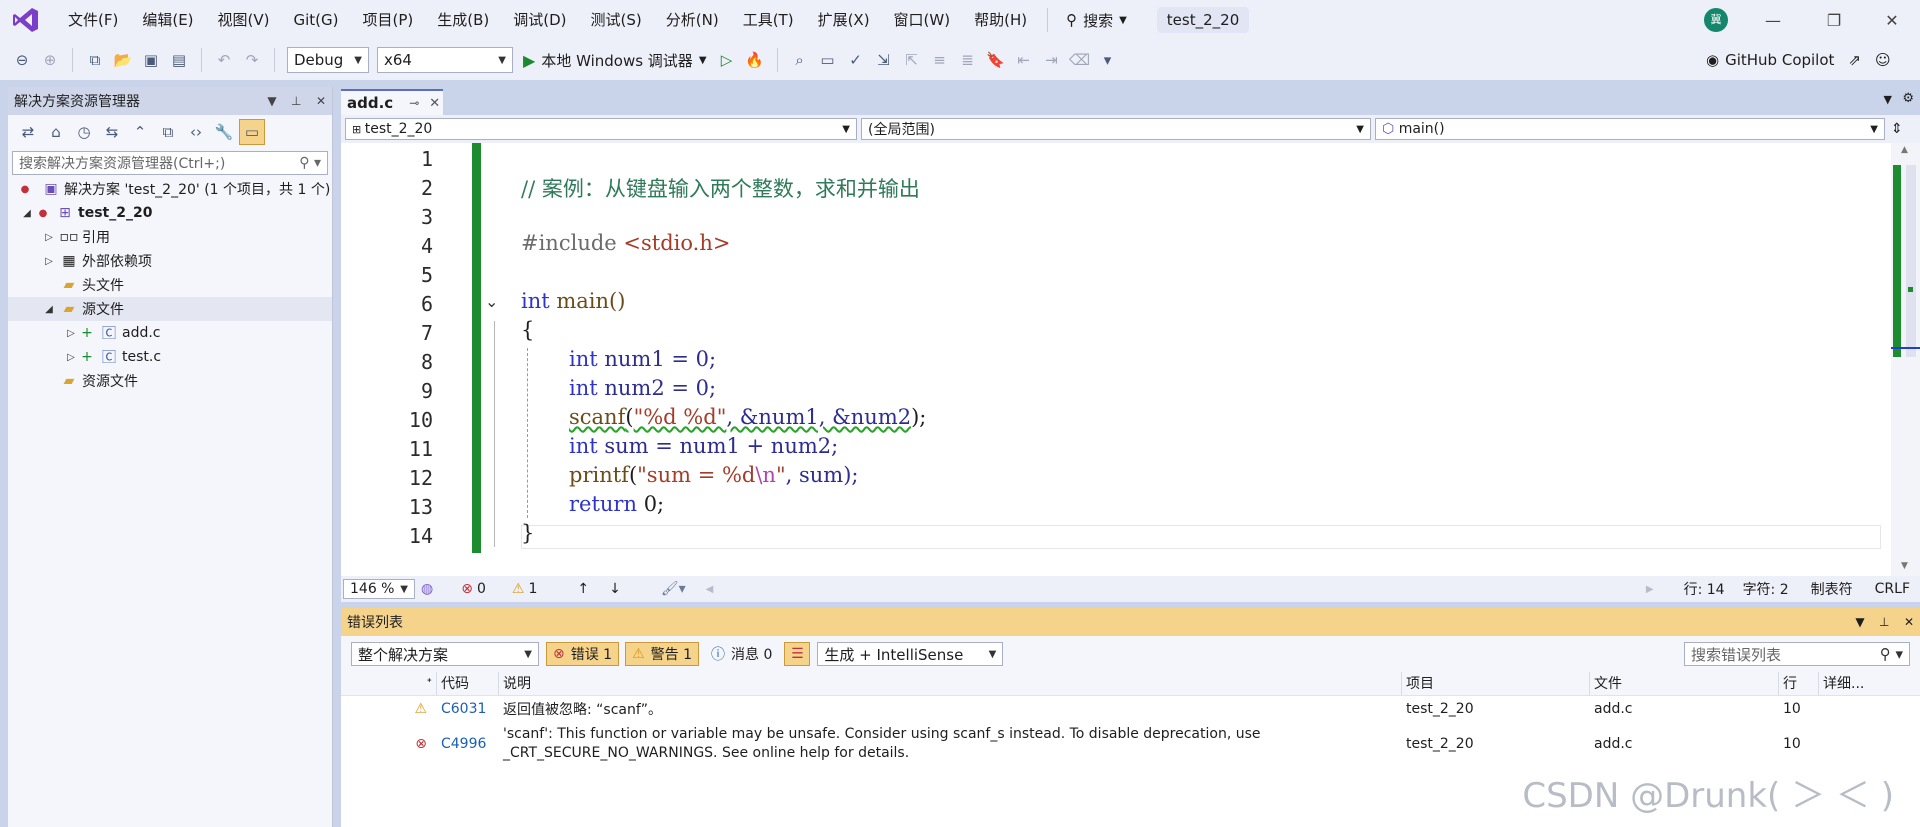  I want to click on step-icon: ⇲, so click(884, 60).